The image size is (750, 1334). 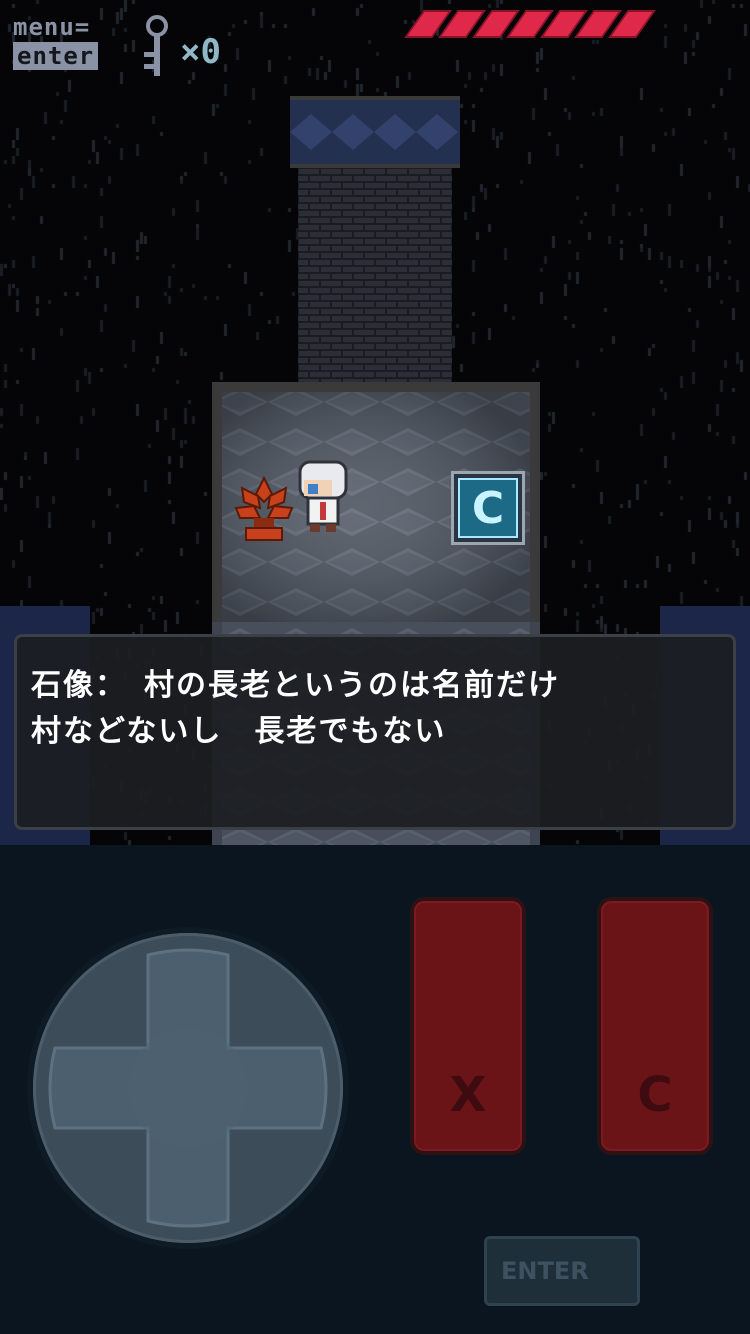 I want to click on menu-hint: menu= enter, so click(x=63, y=42).